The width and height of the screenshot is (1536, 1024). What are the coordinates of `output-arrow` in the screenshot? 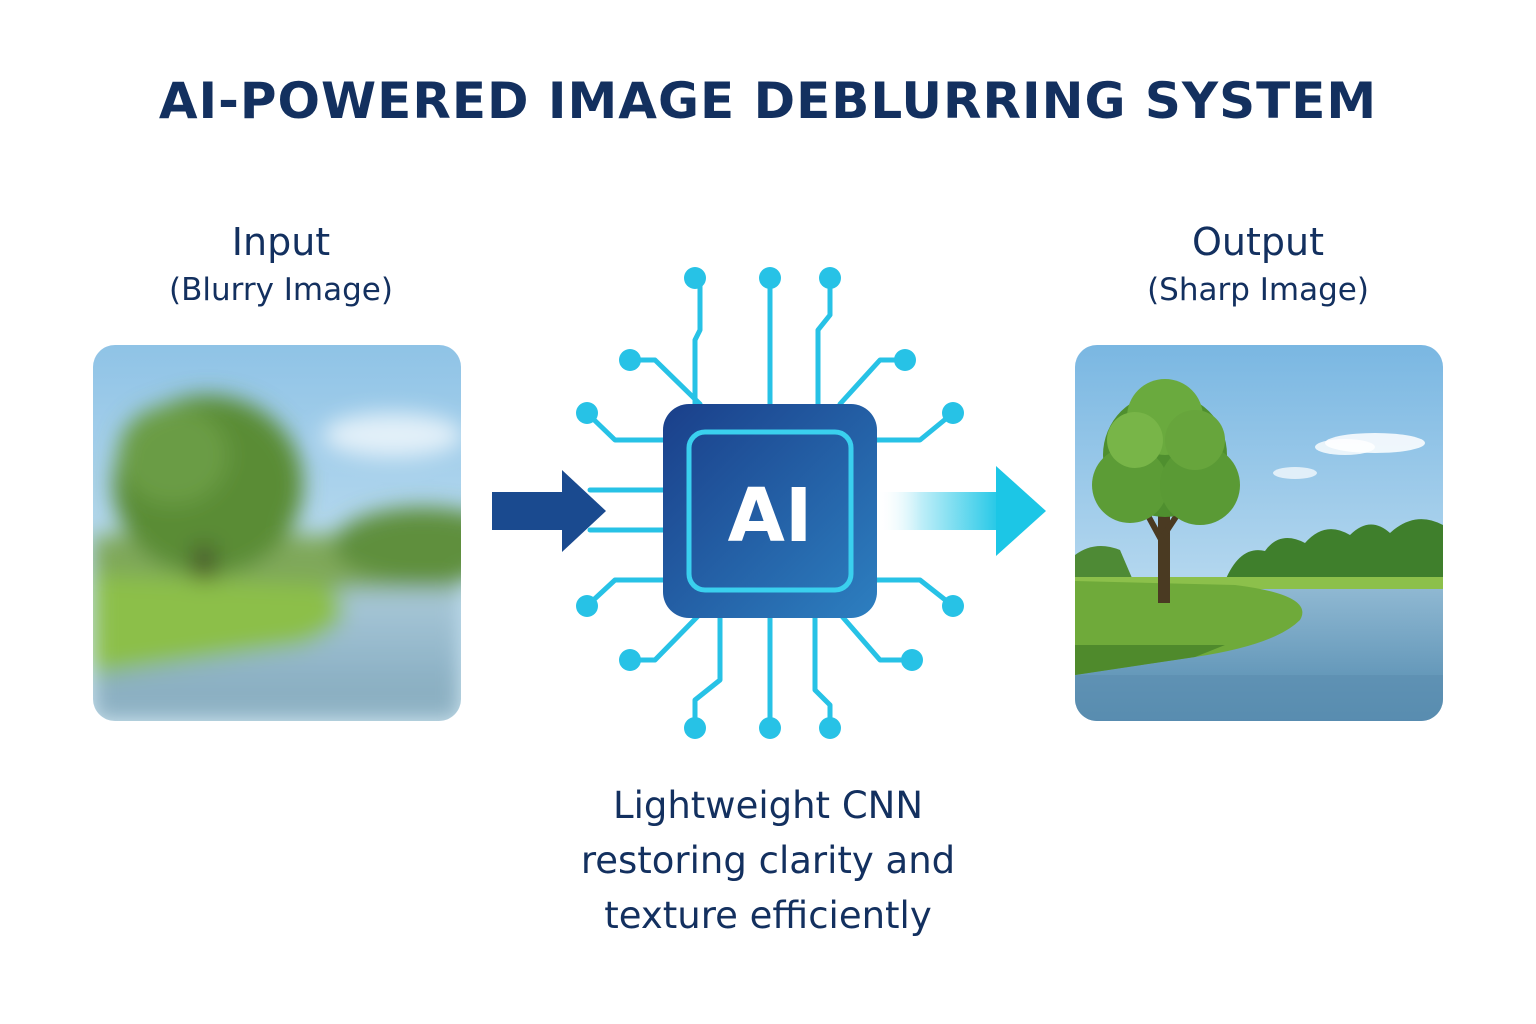 It's located at (961, 511).